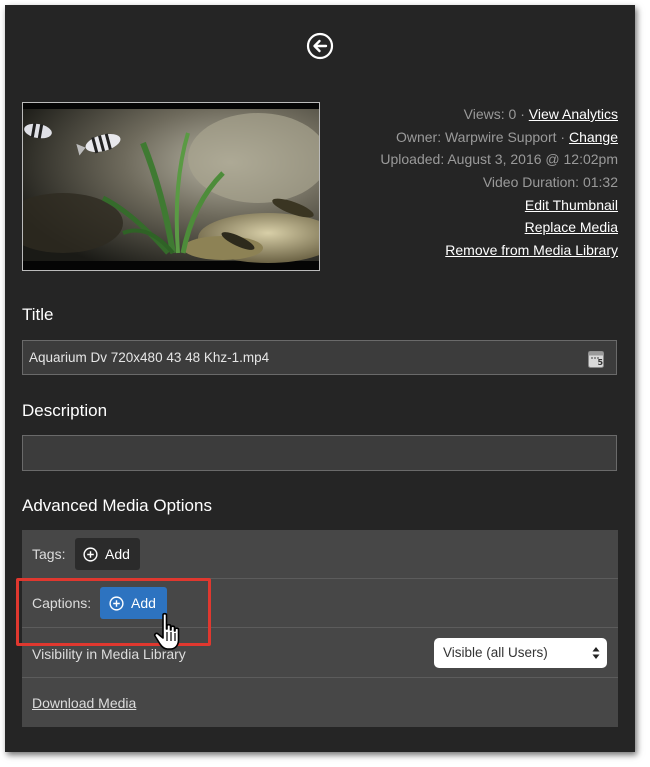 Image resolution: width=650 pixels, height=767 pixels. I want to click on replace-media-link: Replace Media, so click(571, 227).